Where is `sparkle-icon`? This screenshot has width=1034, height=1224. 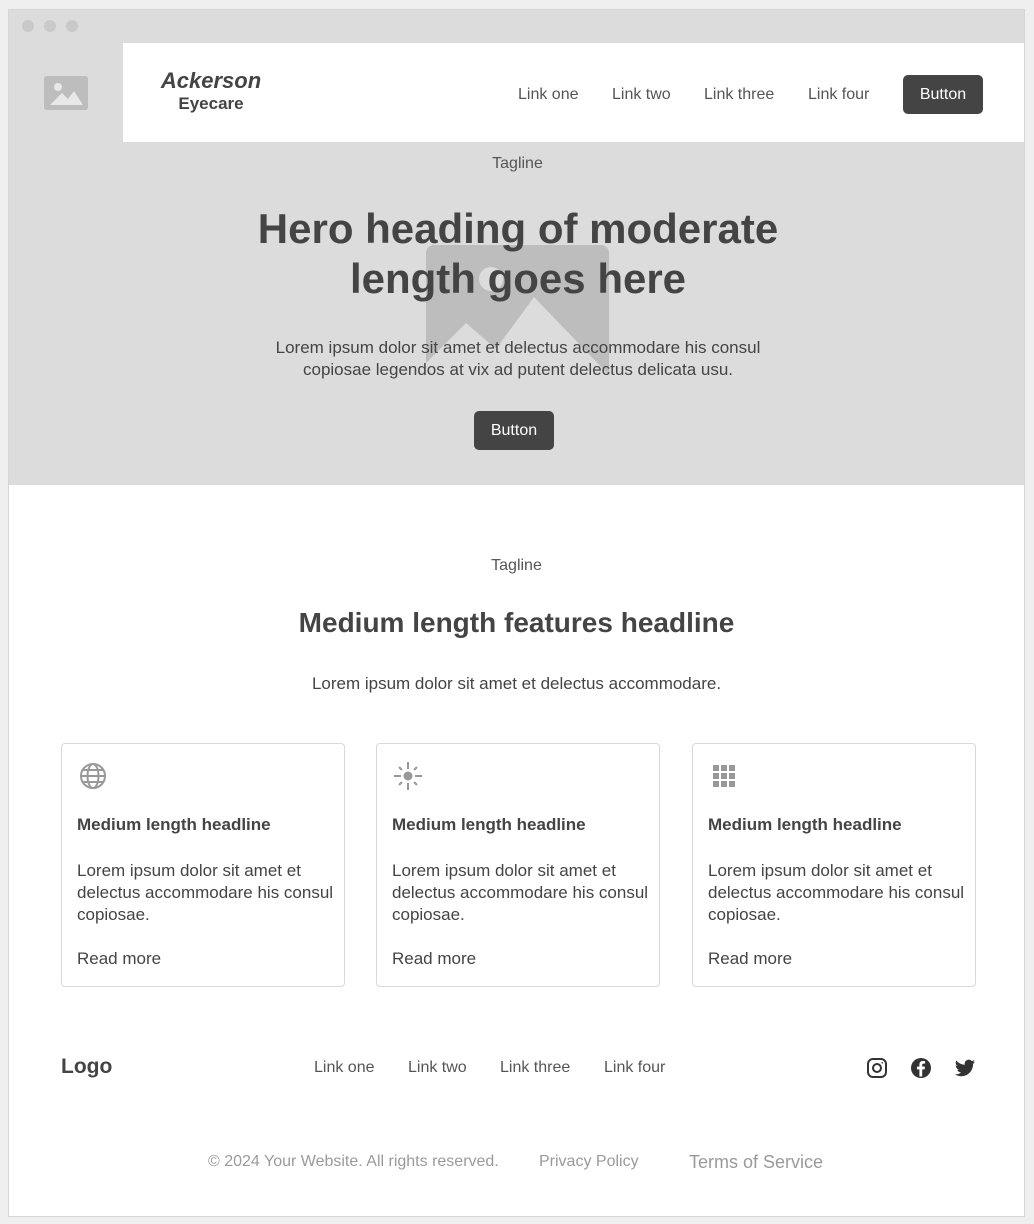 sparkle-icon is located at coordinates (408, 776).